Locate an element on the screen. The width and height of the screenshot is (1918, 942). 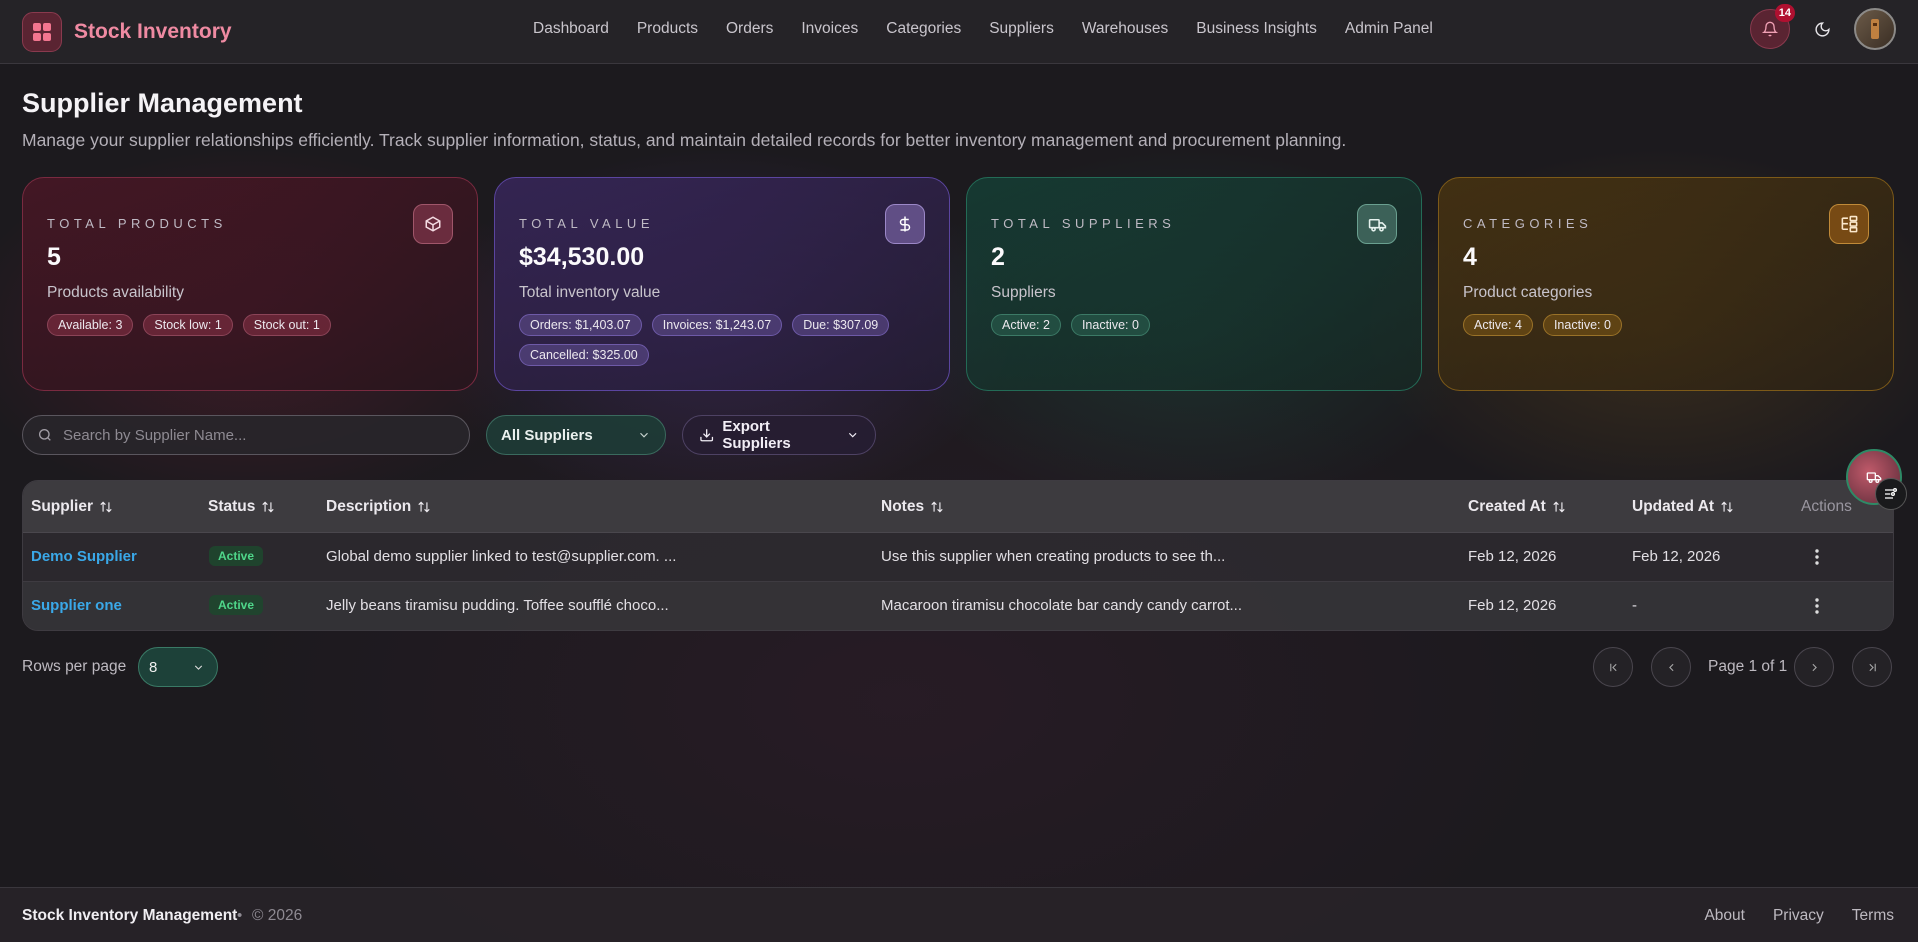
grid-logo-icon is located at coordinates (42, 32).